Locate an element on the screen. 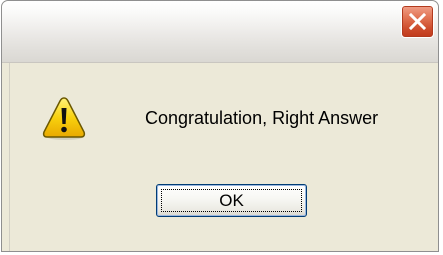 Image resolution: width=443 pixels, height=255 pixels. close-icon is located at coordinates (417, 21).